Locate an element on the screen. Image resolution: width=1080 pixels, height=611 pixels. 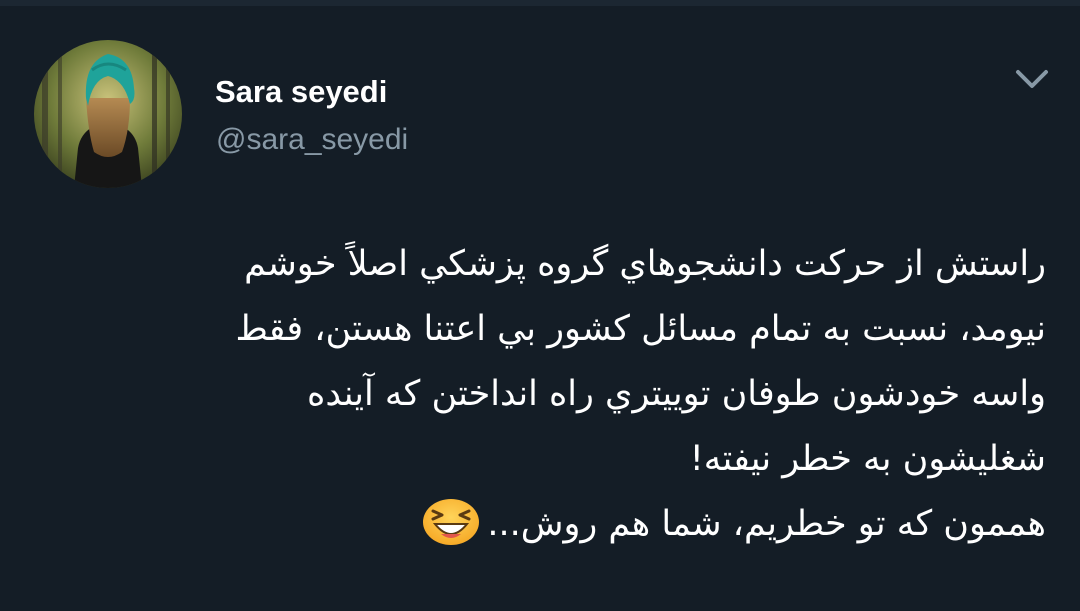
user-handle: @sara_seyedi is located at coordinates (312, 140).